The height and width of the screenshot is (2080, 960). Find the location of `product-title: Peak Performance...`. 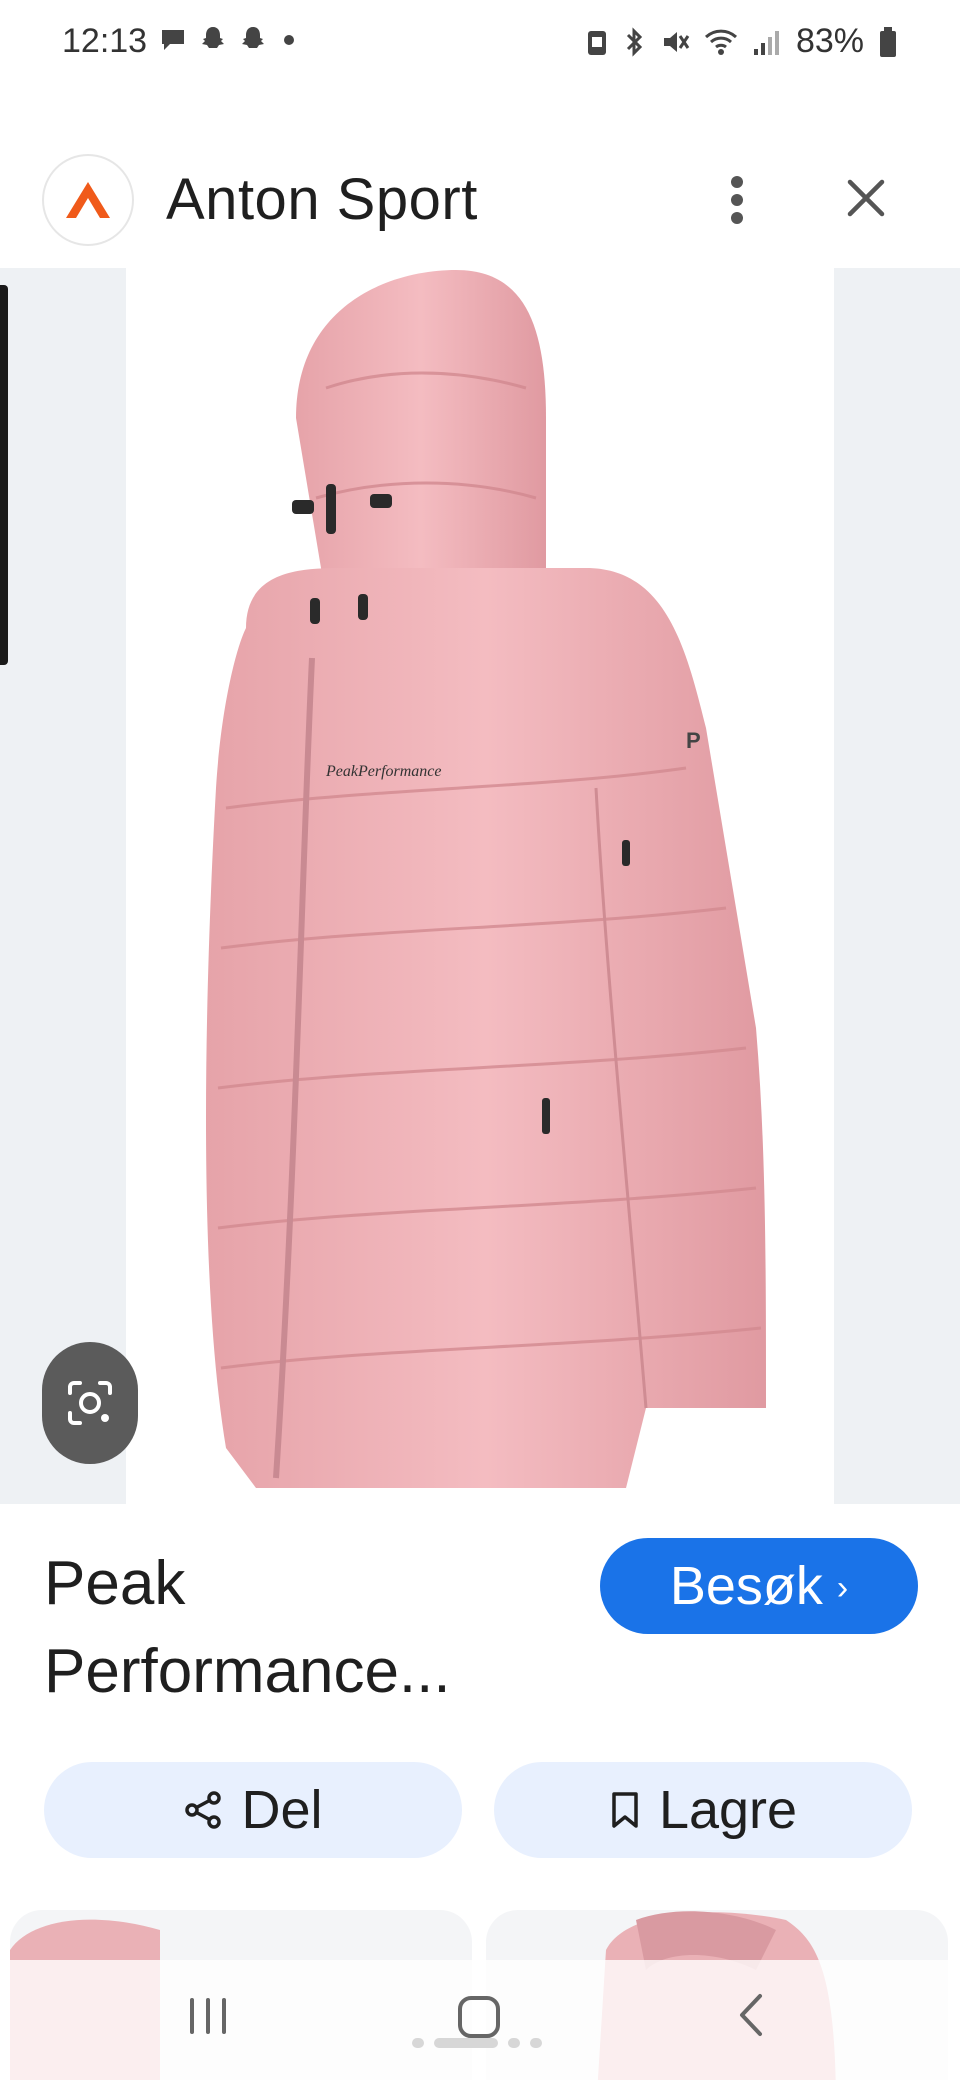

product-title: Peak Performance... is located at coordinates (314, 1628).